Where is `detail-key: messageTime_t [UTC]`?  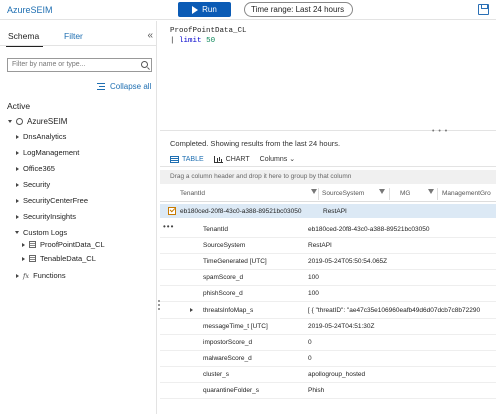
detail-key: messageTime_t [UTC] is located at coordinates (235, 326).